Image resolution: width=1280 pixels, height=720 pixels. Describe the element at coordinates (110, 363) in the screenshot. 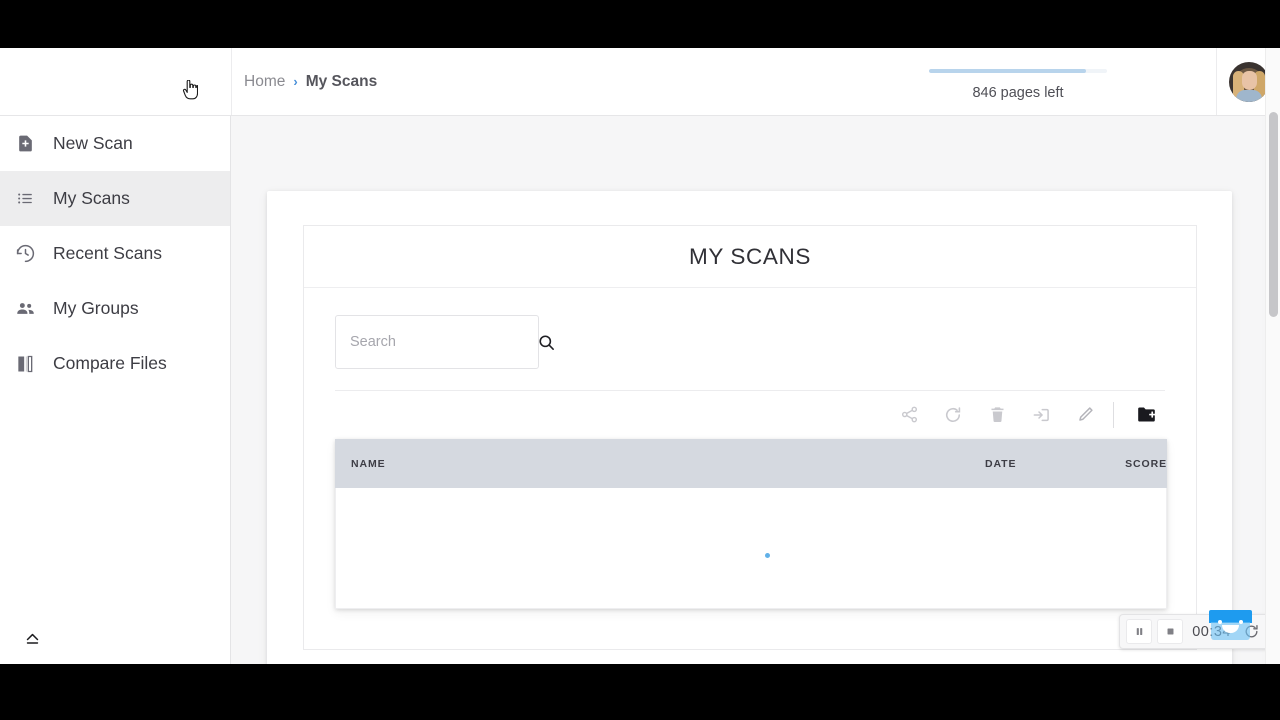

I see `sidebar-item-label: Compare Files` at that location.